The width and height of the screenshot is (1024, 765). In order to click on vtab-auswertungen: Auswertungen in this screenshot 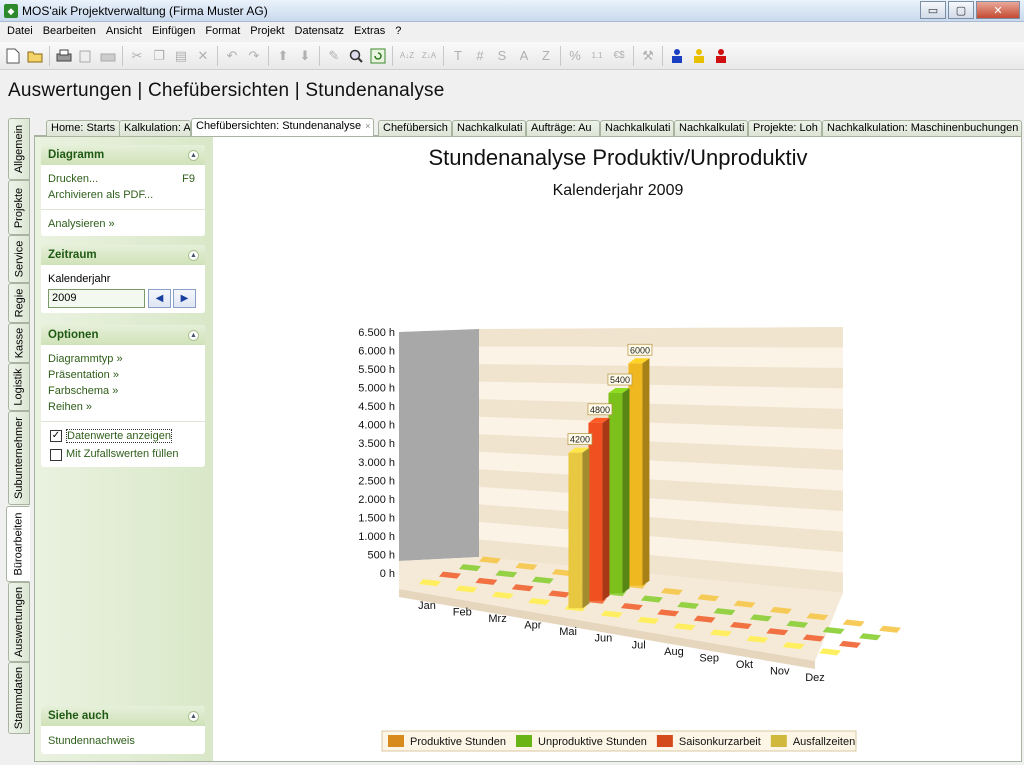, I will do `click(19, 622)`.